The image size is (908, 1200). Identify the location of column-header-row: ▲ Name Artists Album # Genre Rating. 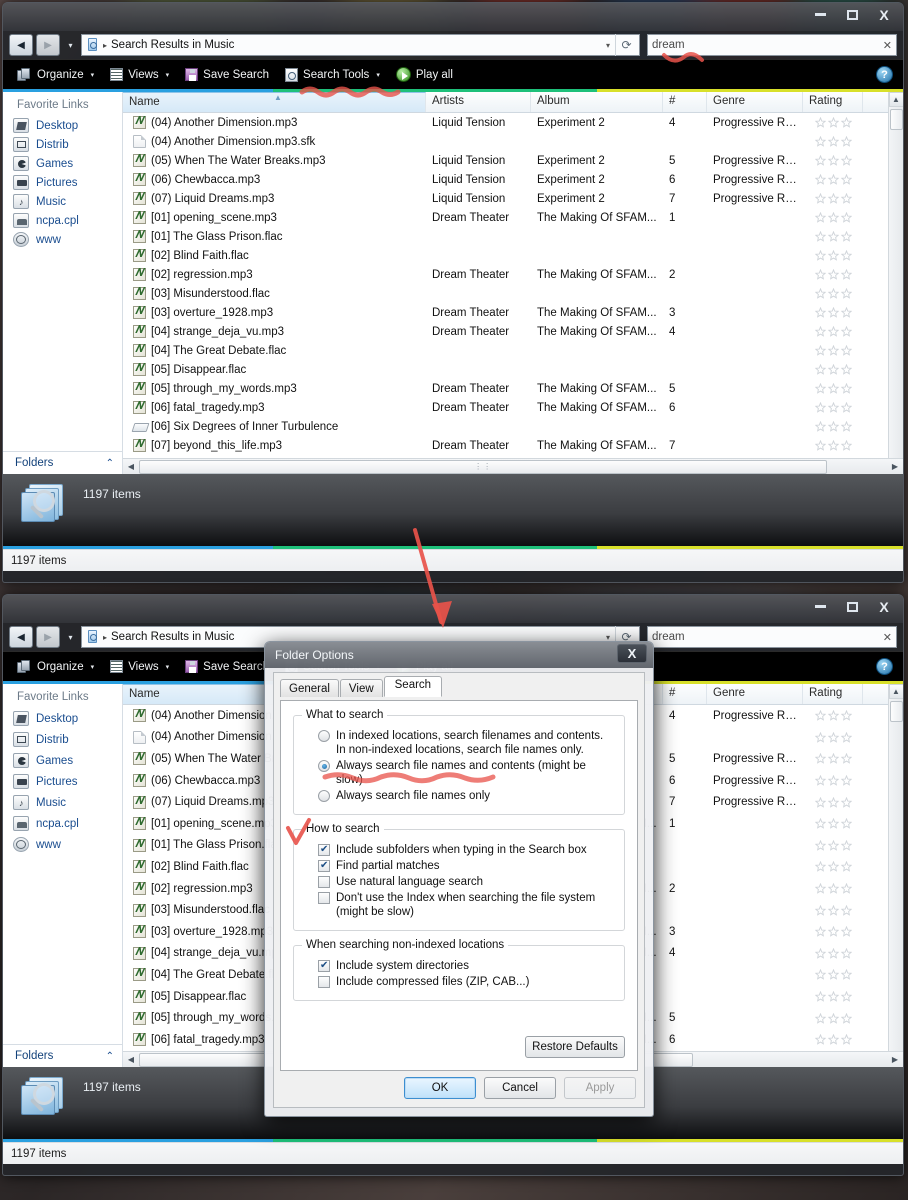
(513, 102).